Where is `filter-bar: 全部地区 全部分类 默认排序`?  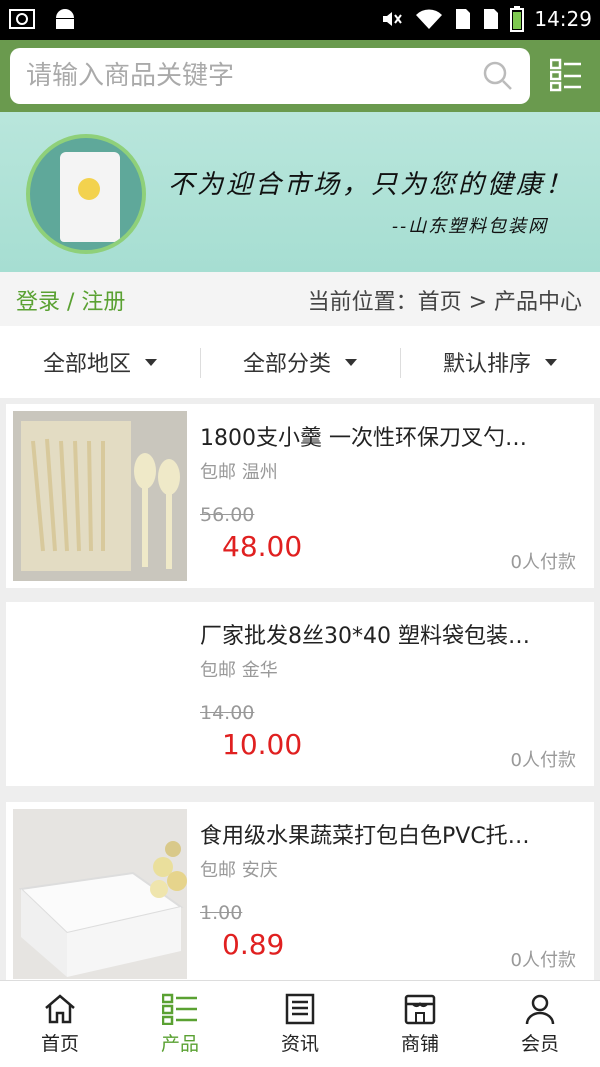
filter-bar: 全部地区 全部分类 默认排序 is located at coordinates (300, 362).